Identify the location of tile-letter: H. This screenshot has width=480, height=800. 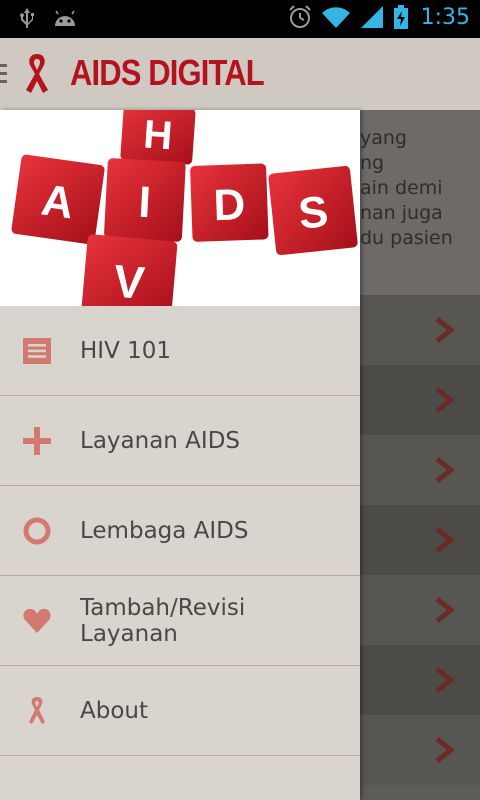
(158, 135).